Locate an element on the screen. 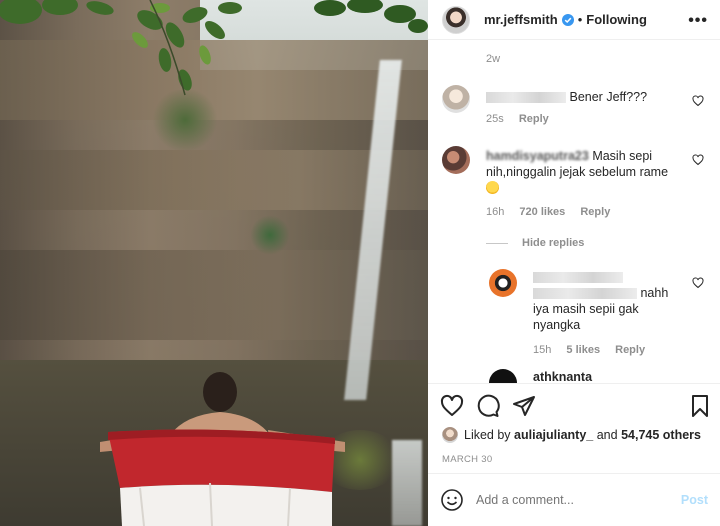 The image size is (720, 526). reply-username: athknanta is located at coordinates (562, 376).